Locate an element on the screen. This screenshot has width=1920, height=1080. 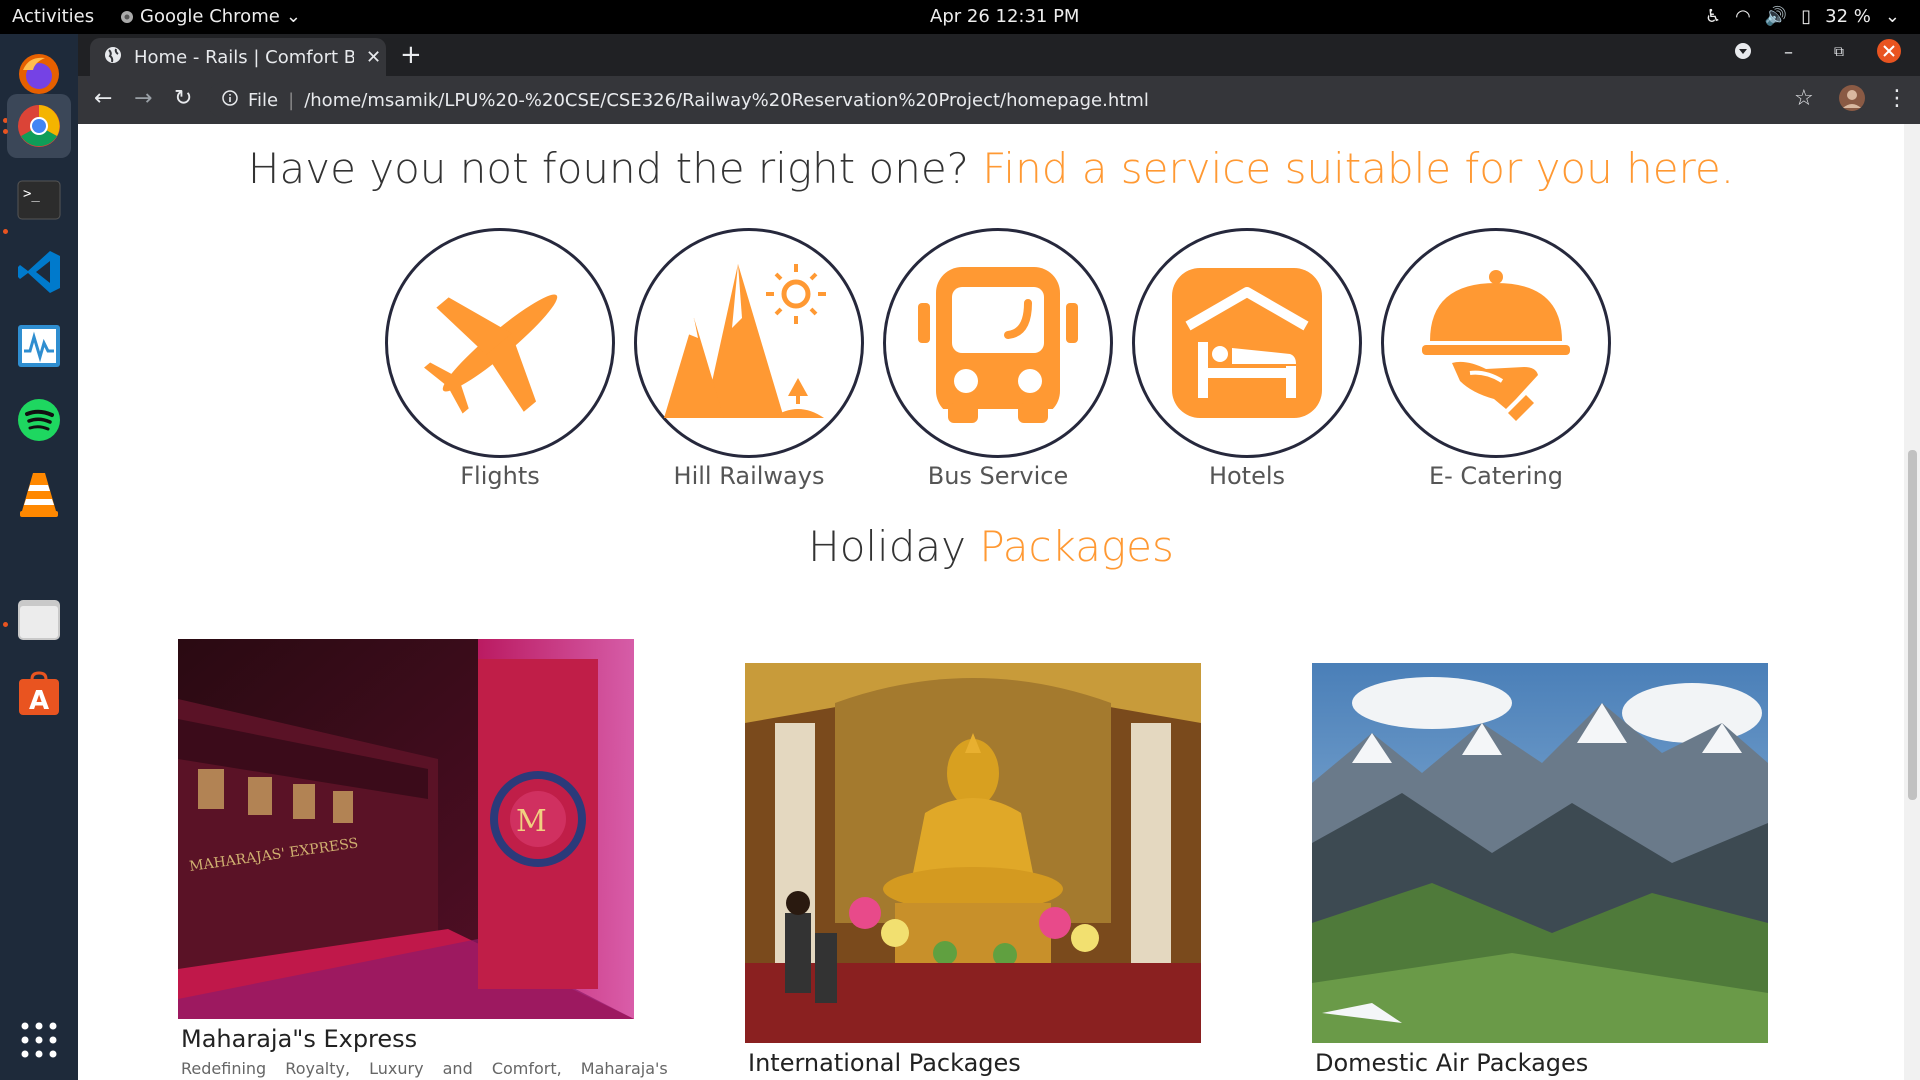
service-bus-circle is located at coordinates (998, 343).